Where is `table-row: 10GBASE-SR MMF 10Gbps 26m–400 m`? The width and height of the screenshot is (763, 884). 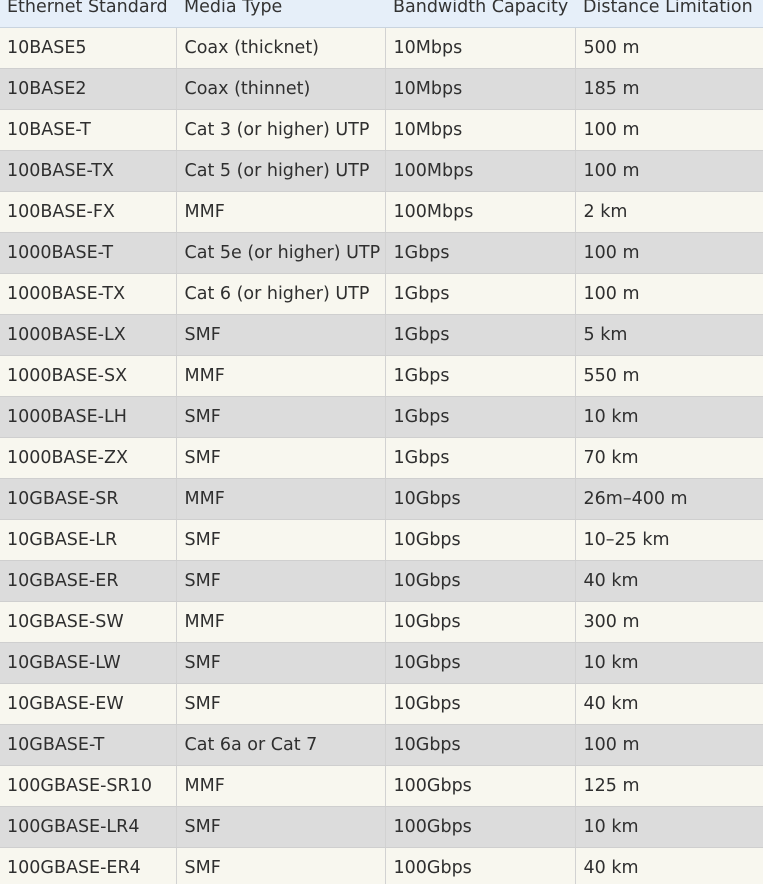 table-row: 10GBASE-SR MMF 10Gbps 26m–400 m is located at coordinates (381, 499).